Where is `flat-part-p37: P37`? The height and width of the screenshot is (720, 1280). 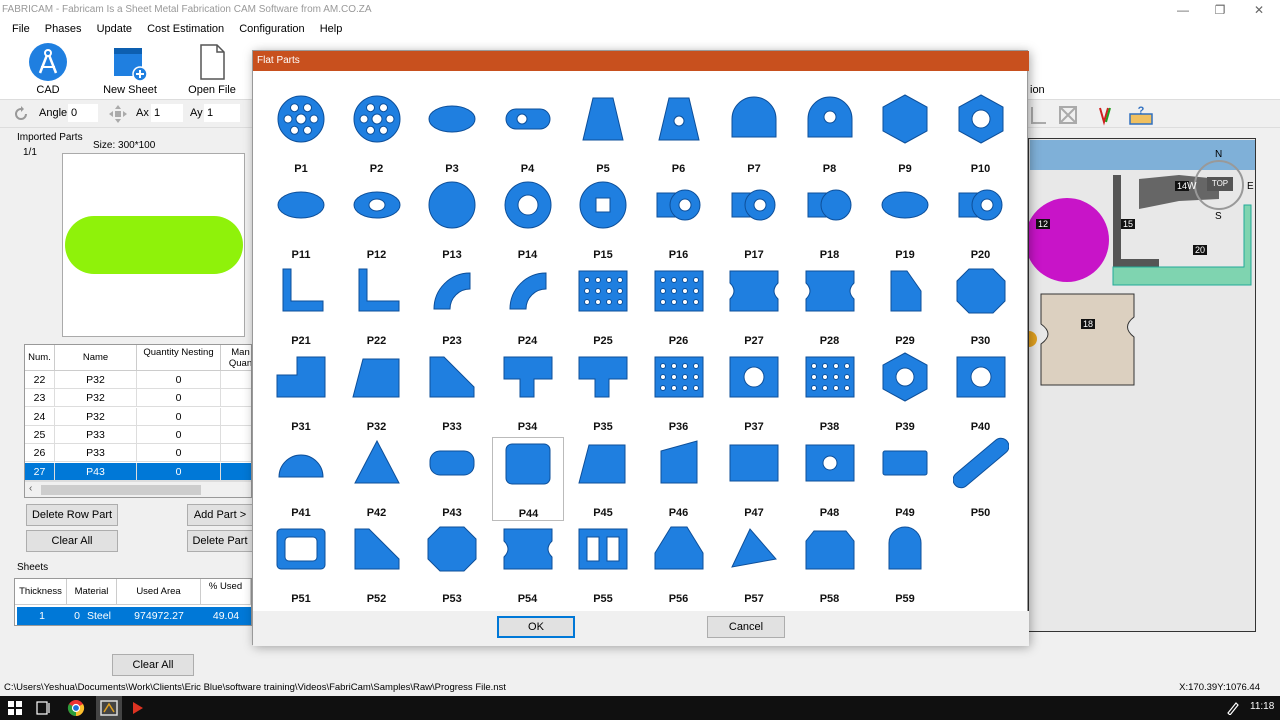 flat-part-p37: P37 is located at coordinates (754, 393).